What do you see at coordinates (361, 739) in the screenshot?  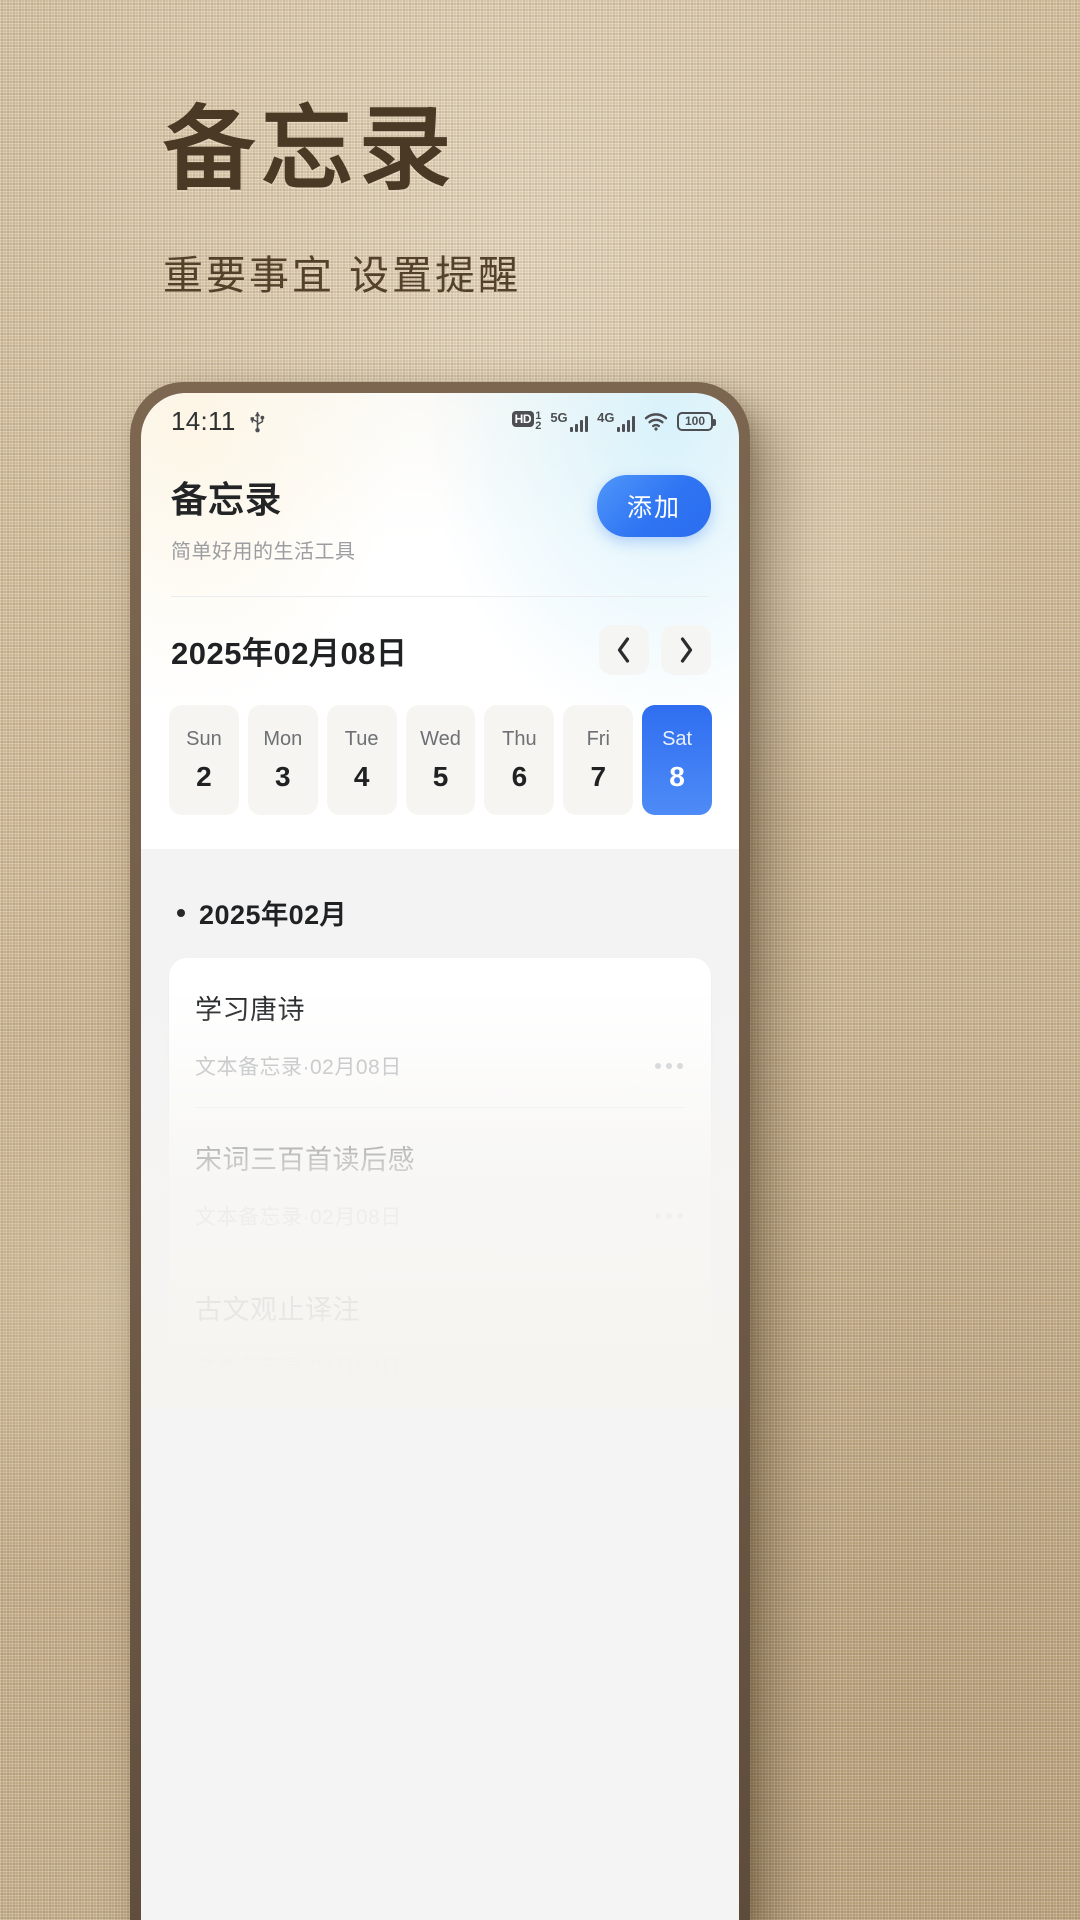 I see `week-day-name: Tue` at bounding box center [361, 739].